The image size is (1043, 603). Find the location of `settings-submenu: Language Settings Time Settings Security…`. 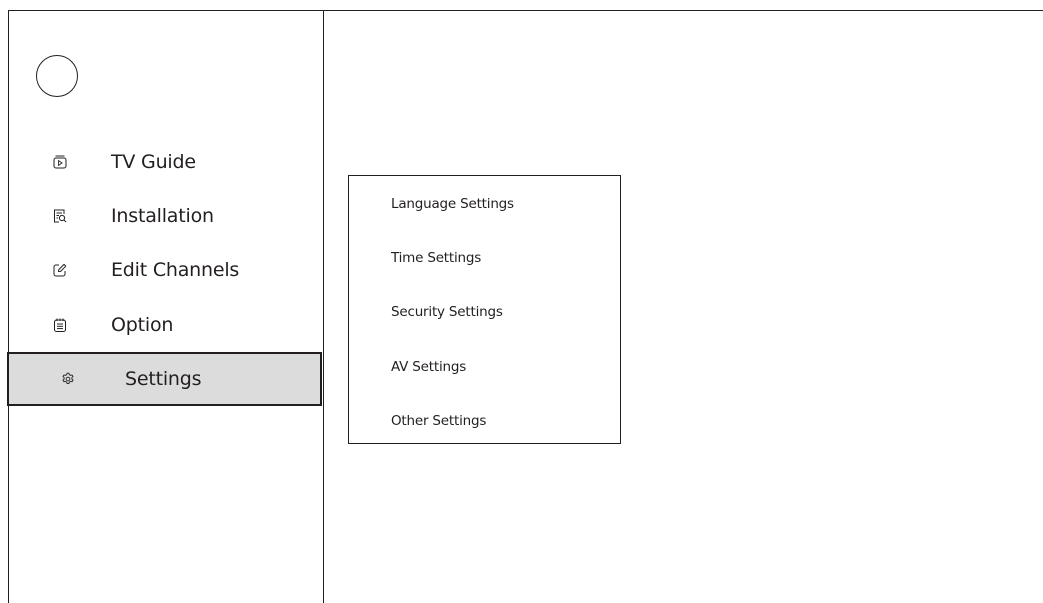

settings-submenu: Language Settings Time Settings Security… is located at coordinates (484, 309).